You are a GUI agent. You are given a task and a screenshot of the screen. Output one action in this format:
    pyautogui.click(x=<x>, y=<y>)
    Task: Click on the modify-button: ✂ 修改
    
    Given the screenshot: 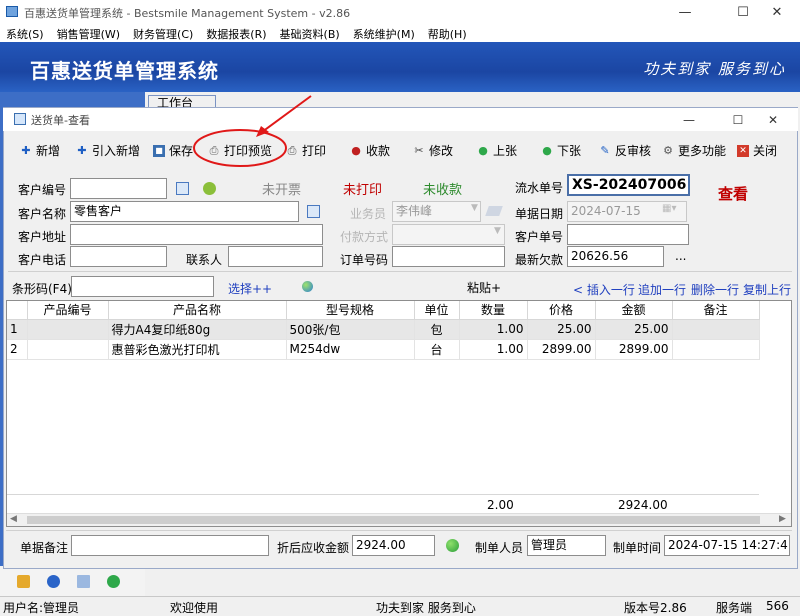 What is the action you would take?
    pyautogui.click(x=433, y=150)
    